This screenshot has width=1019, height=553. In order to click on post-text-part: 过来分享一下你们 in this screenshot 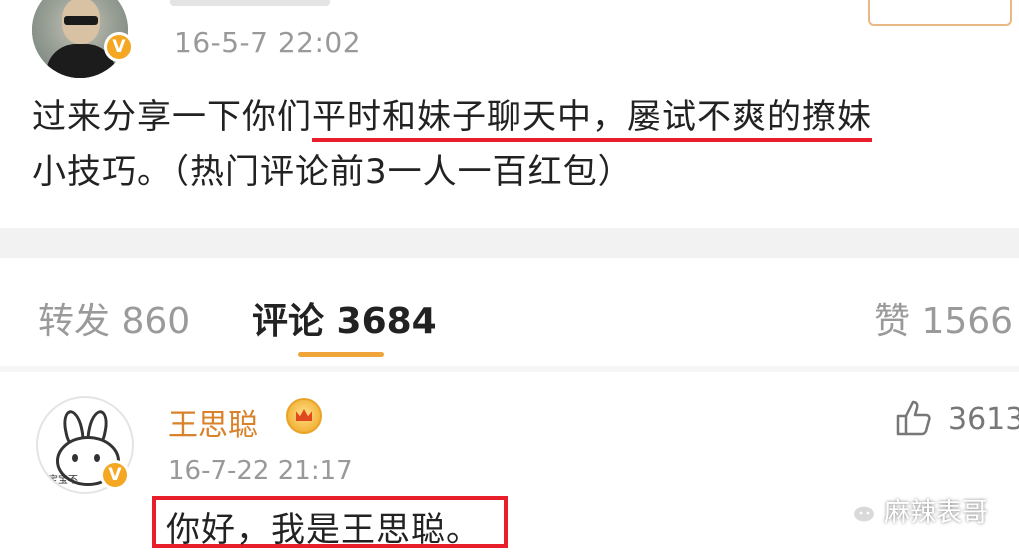, I will do `click(172, 117)`.